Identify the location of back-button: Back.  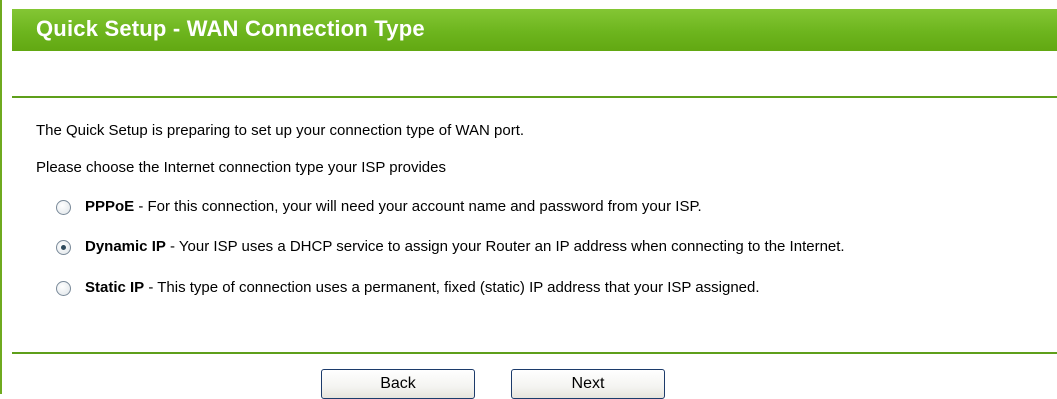
(398, 384).